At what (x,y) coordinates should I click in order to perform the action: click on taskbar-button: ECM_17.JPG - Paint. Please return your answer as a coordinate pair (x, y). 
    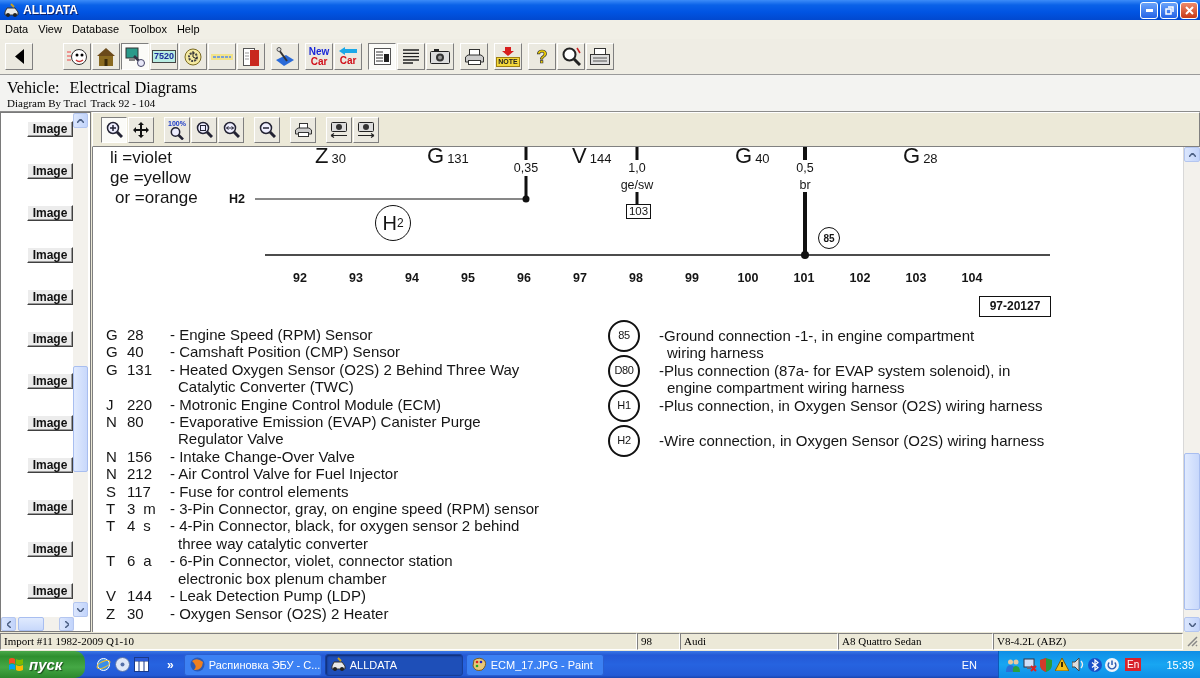
    Looking at the image, I should click on (534, 664).